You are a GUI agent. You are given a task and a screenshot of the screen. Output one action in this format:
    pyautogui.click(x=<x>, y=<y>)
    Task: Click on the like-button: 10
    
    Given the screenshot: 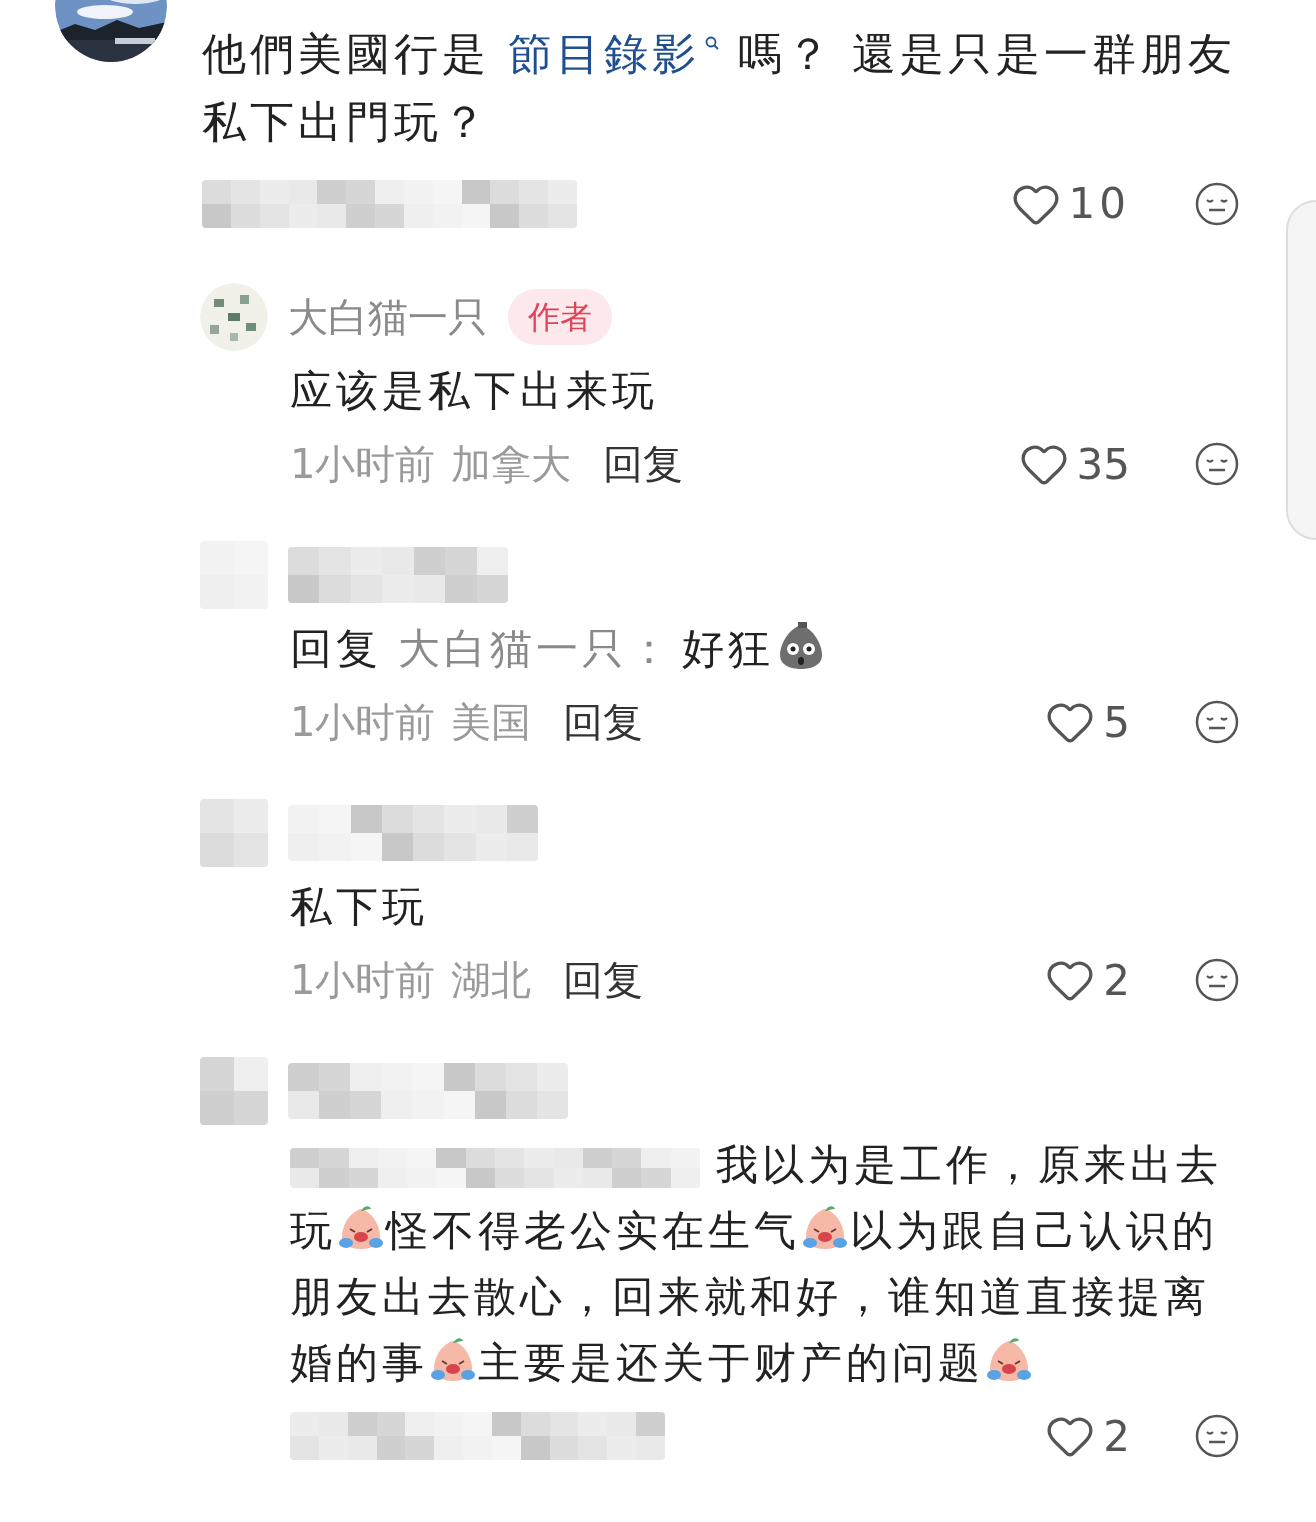 What is the action you would take?
    pyautogui.click(x=1070, y=204)
    